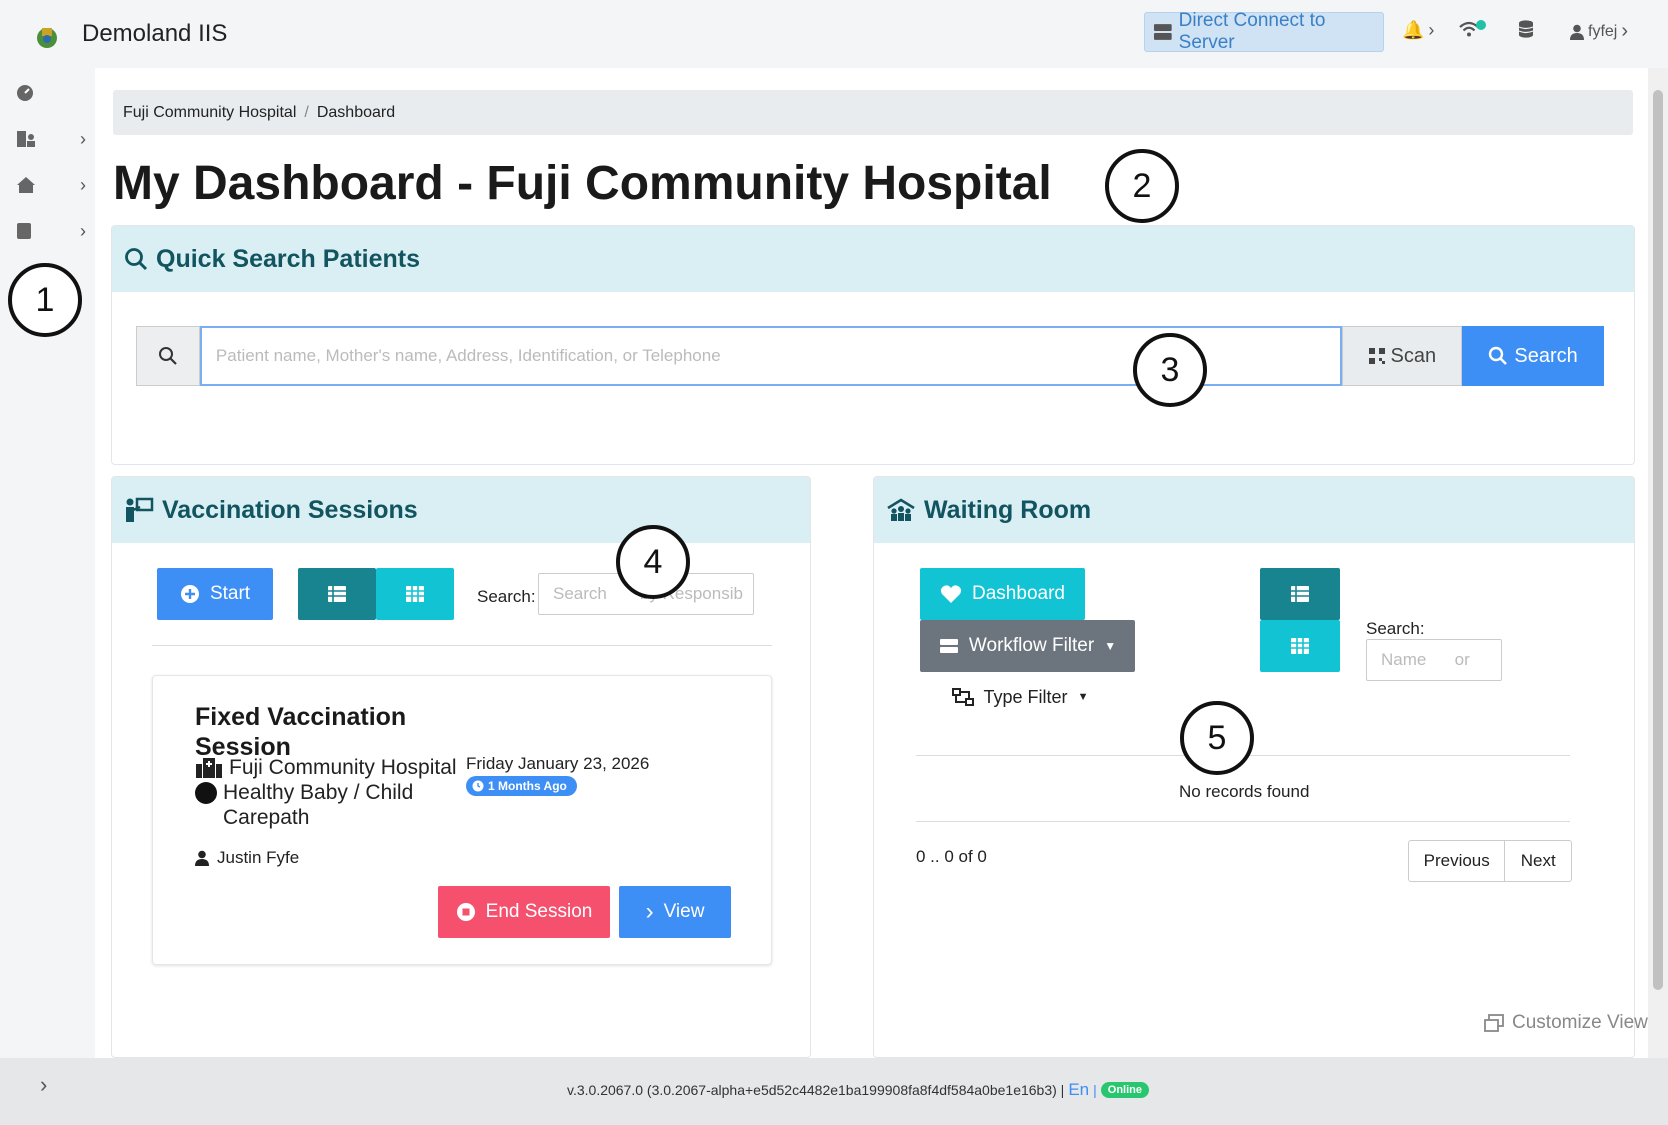 The image size is (1668, 1125). I want to click on search-label: Search, so click(1546, 355).